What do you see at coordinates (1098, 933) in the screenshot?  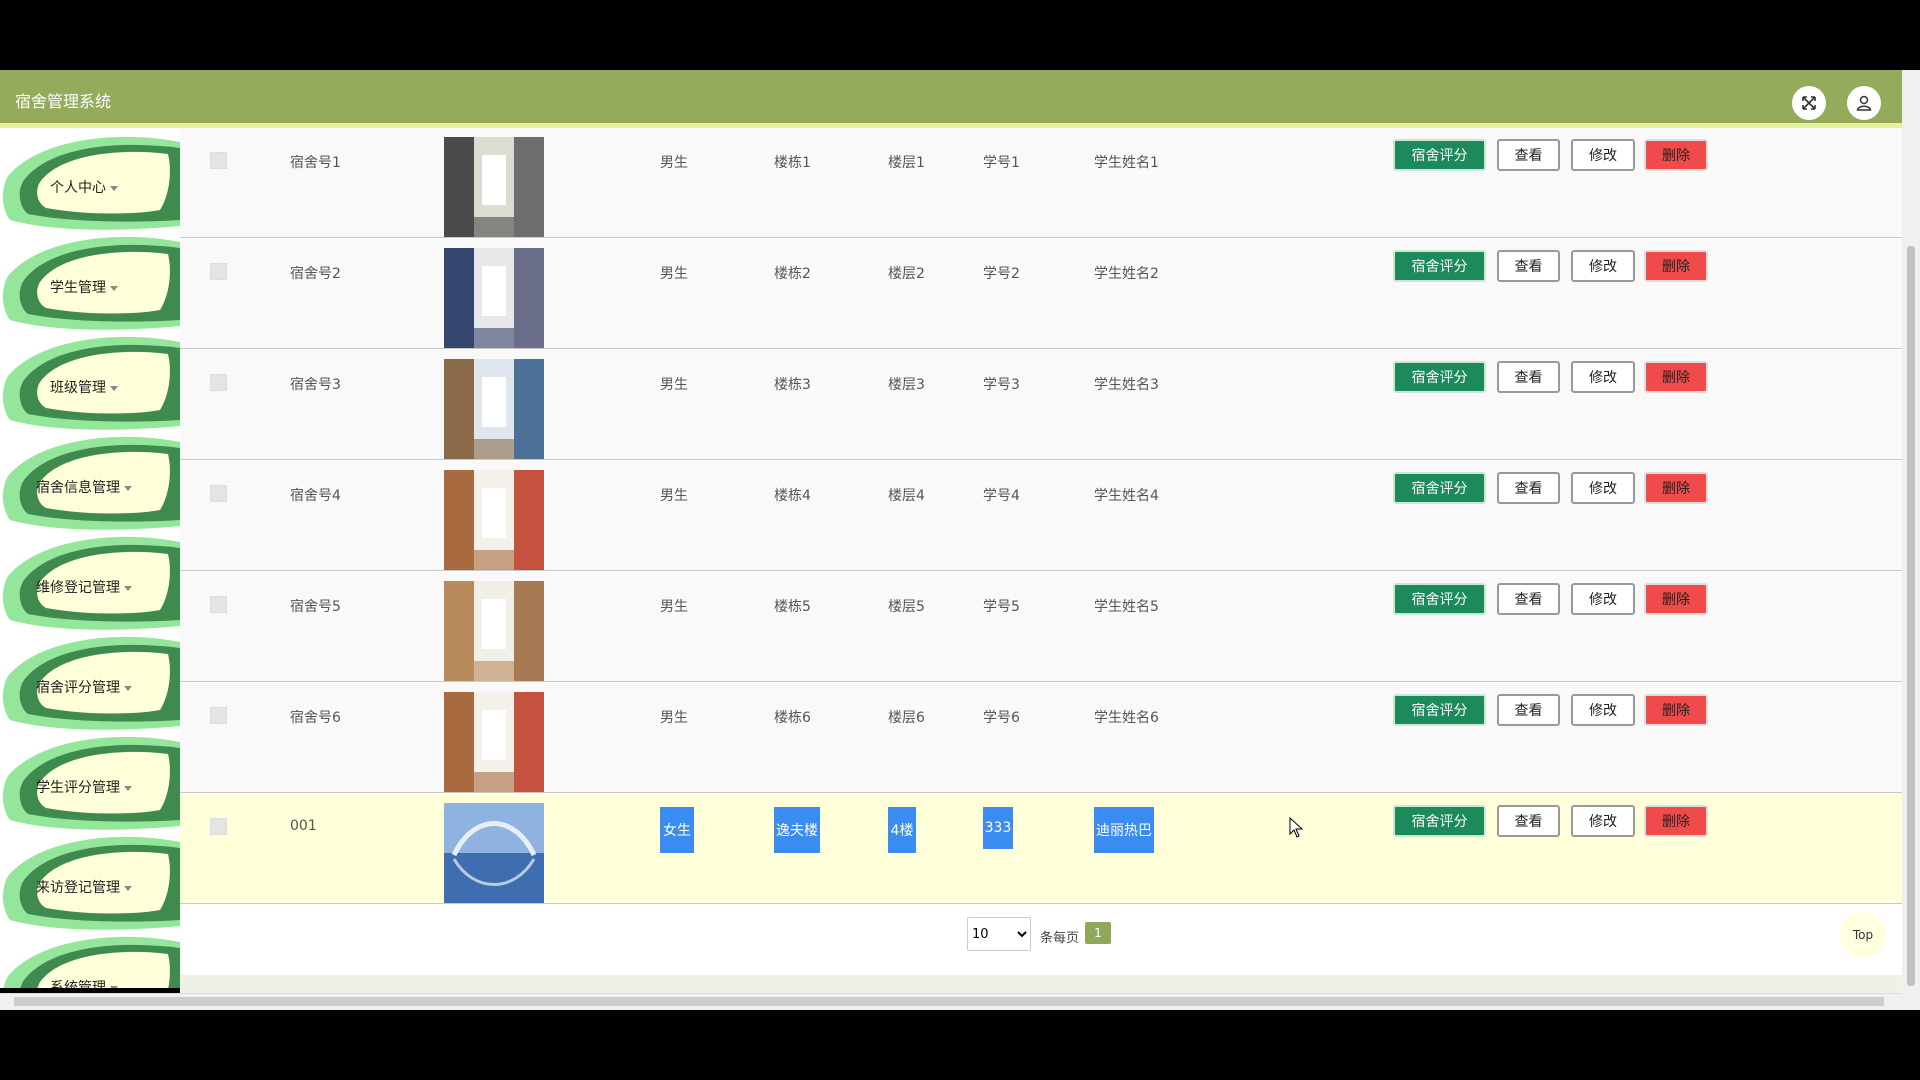 I see `page-number-current: 1` at bounding box center [1098, 933].